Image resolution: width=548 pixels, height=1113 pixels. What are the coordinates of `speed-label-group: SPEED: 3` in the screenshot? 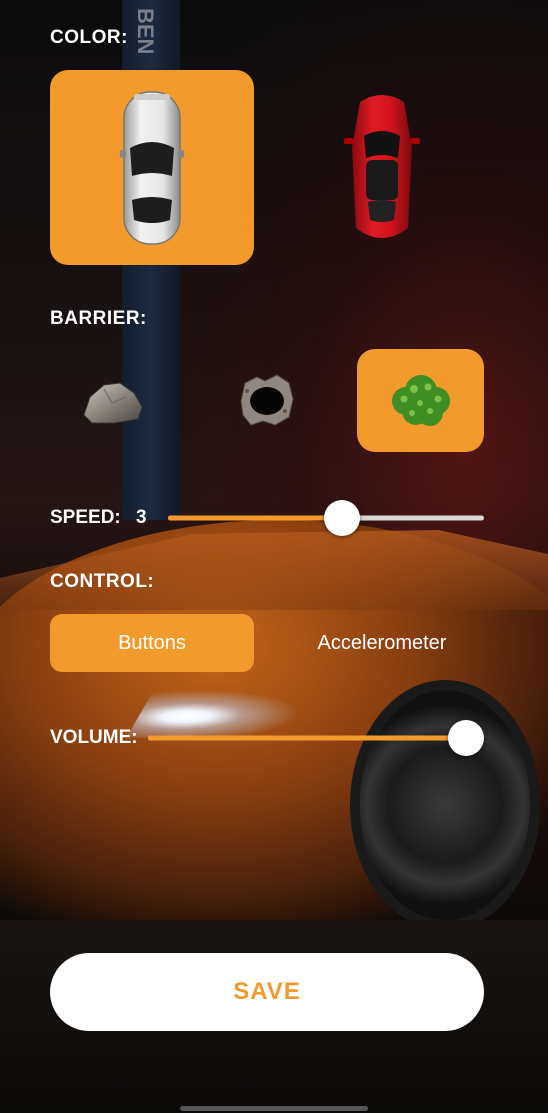 It's located at (98, 518).